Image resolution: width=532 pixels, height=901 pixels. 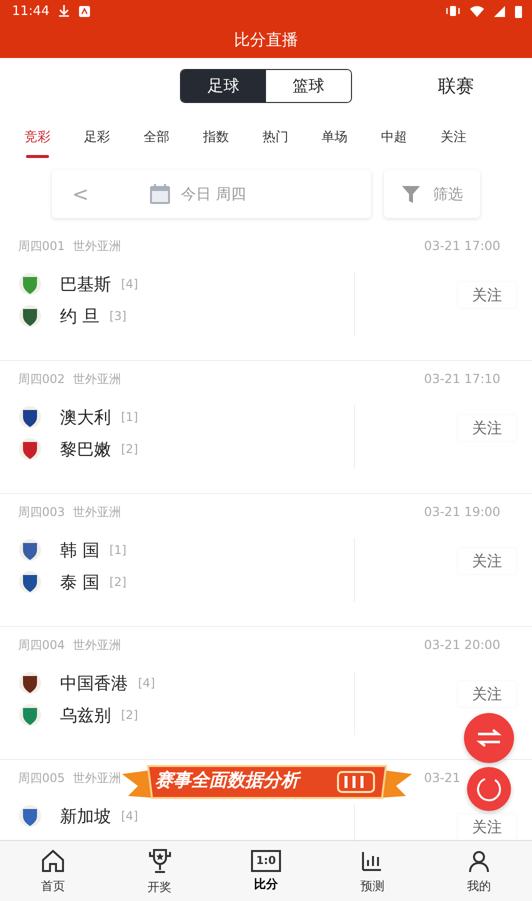 I want to click on refresh-button, so click(x=489, y=789).